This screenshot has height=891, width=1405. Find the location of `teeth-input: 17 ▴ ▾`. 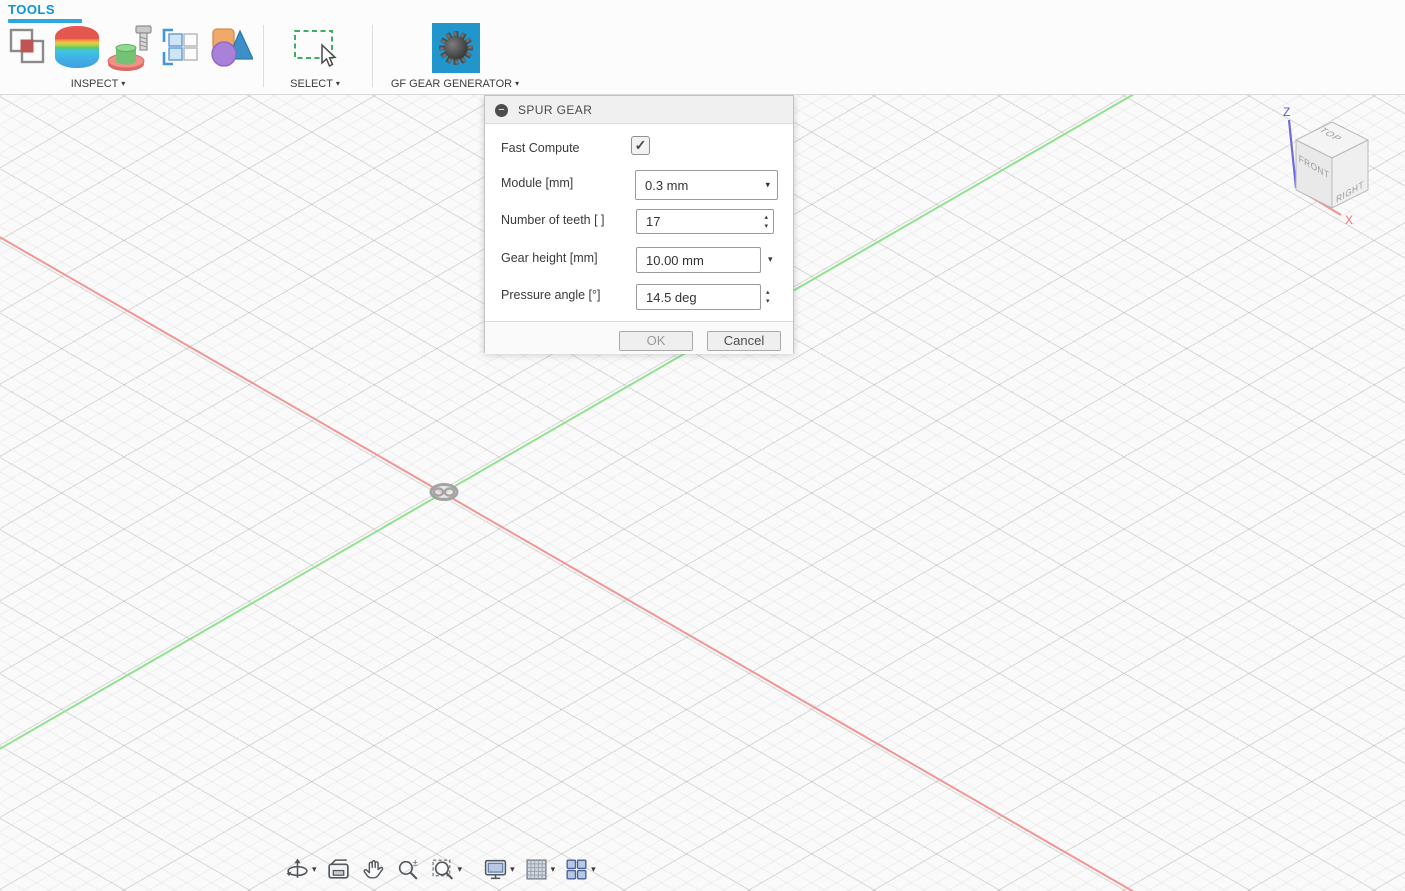

teeth-input: 17 ▴ ▾ is located at coordinates (705, 221).